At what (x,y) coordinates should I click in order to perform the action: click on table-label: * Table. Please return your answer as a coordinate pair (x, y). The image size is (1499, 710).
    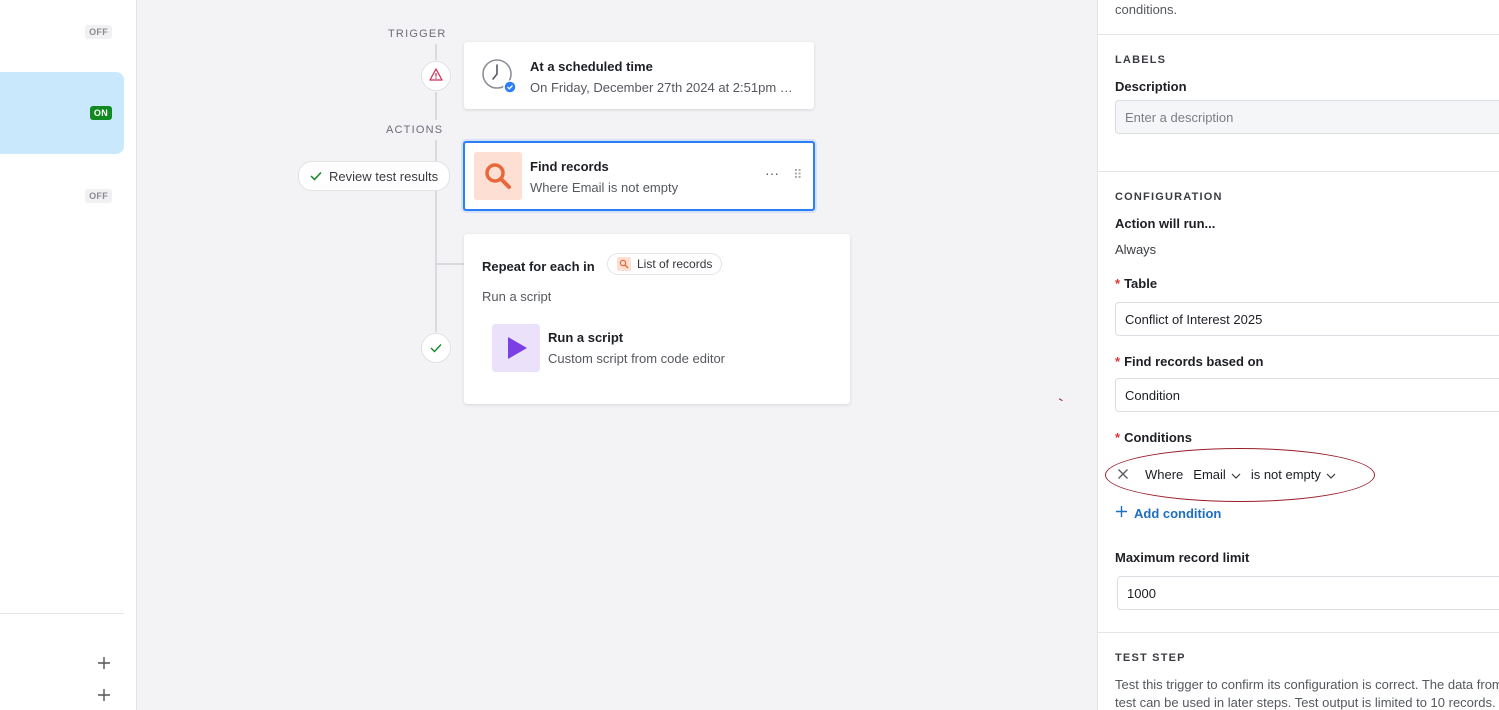
    Looking at the image, I should click on (1136, 283).